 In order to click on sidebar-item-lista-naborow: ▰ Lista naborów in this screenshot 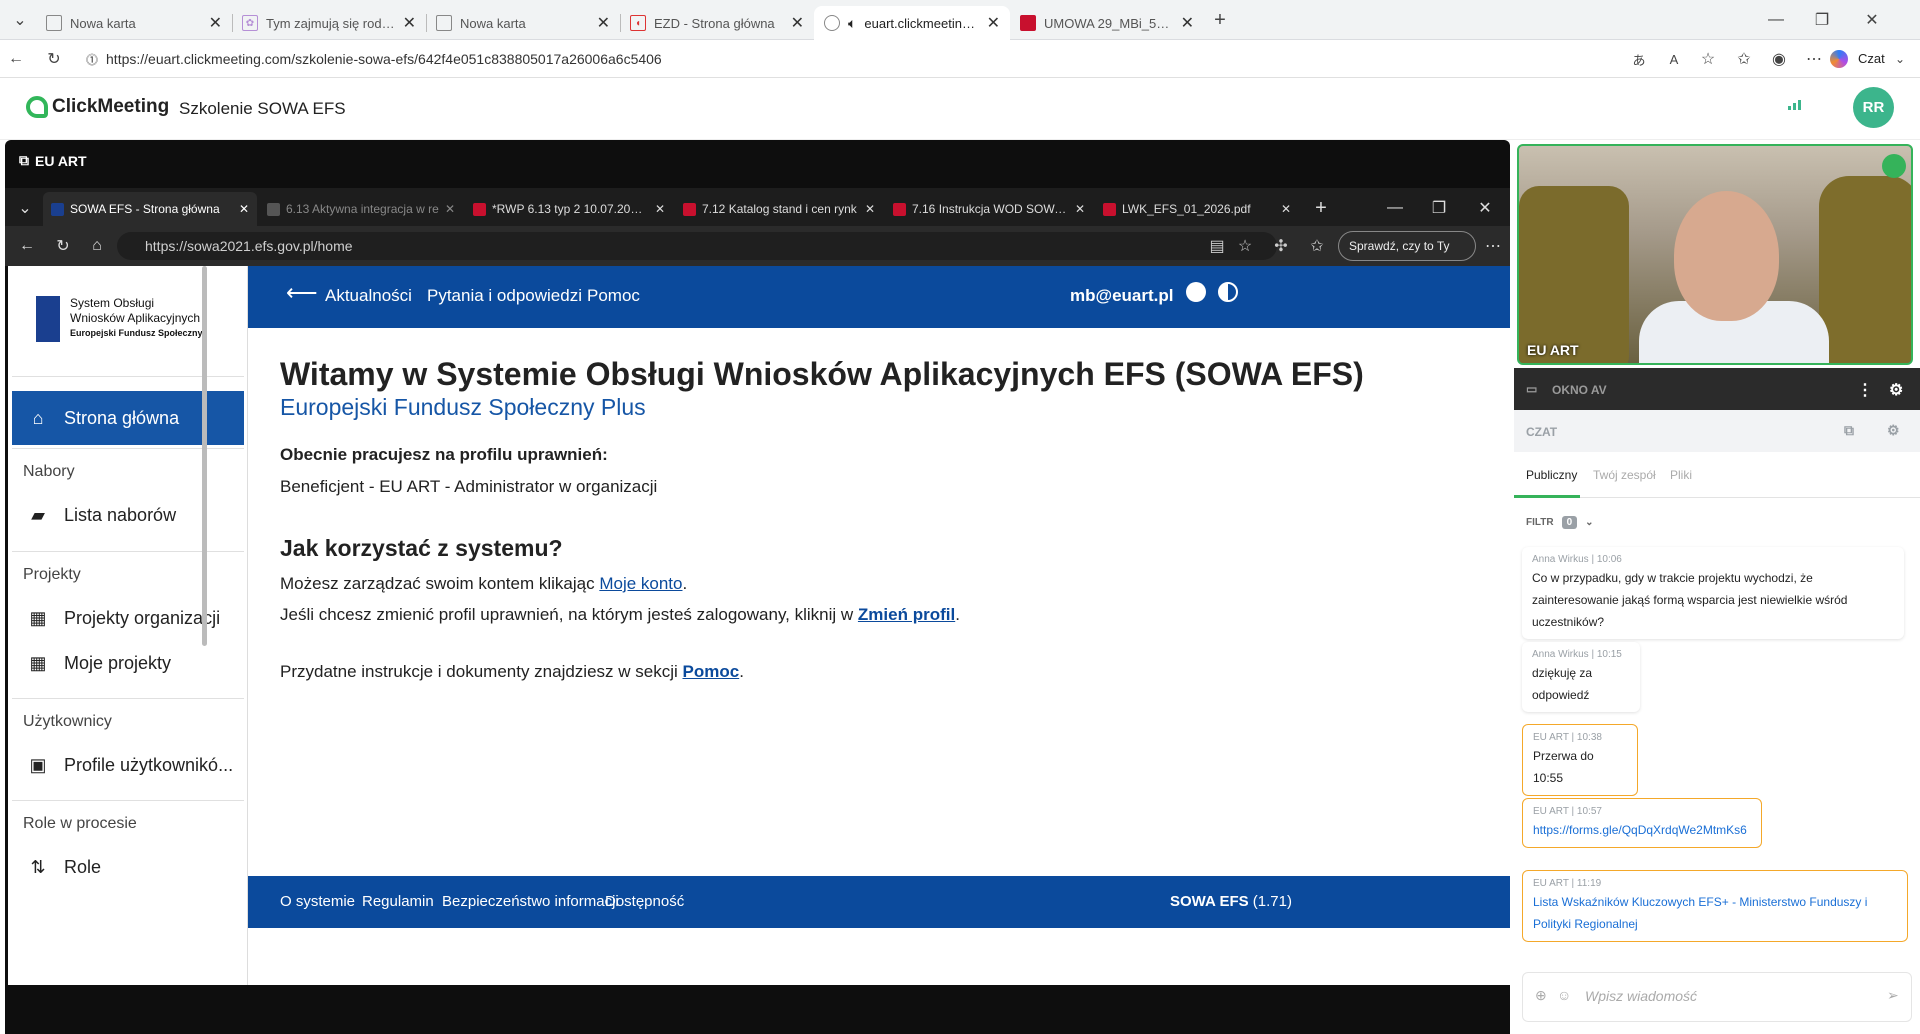, I will do `click(128, 515)`.